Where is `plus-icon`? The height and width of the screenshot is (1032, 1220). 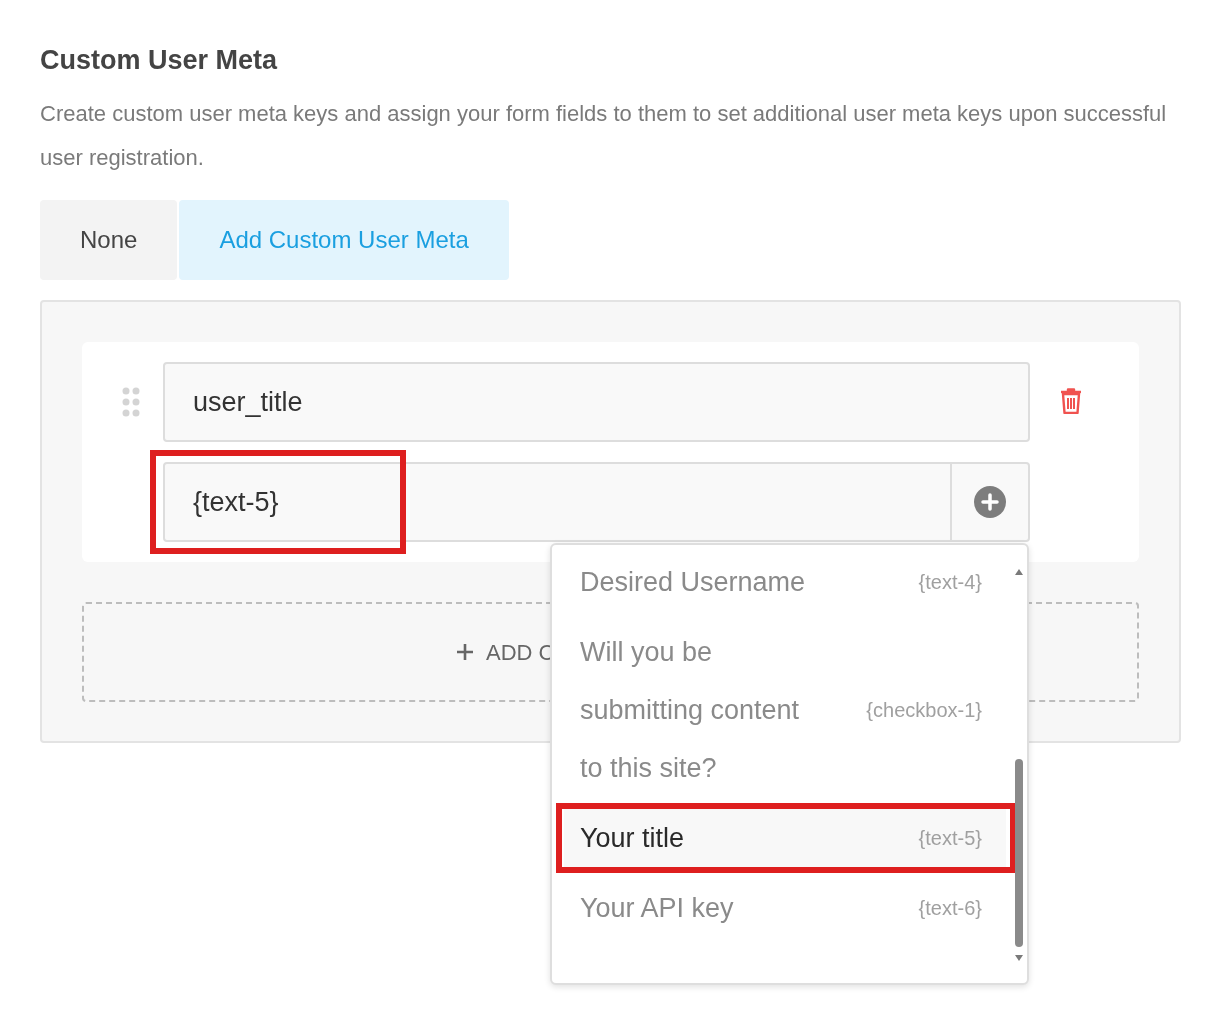 plus-icon is located at coordinates (465, 652).